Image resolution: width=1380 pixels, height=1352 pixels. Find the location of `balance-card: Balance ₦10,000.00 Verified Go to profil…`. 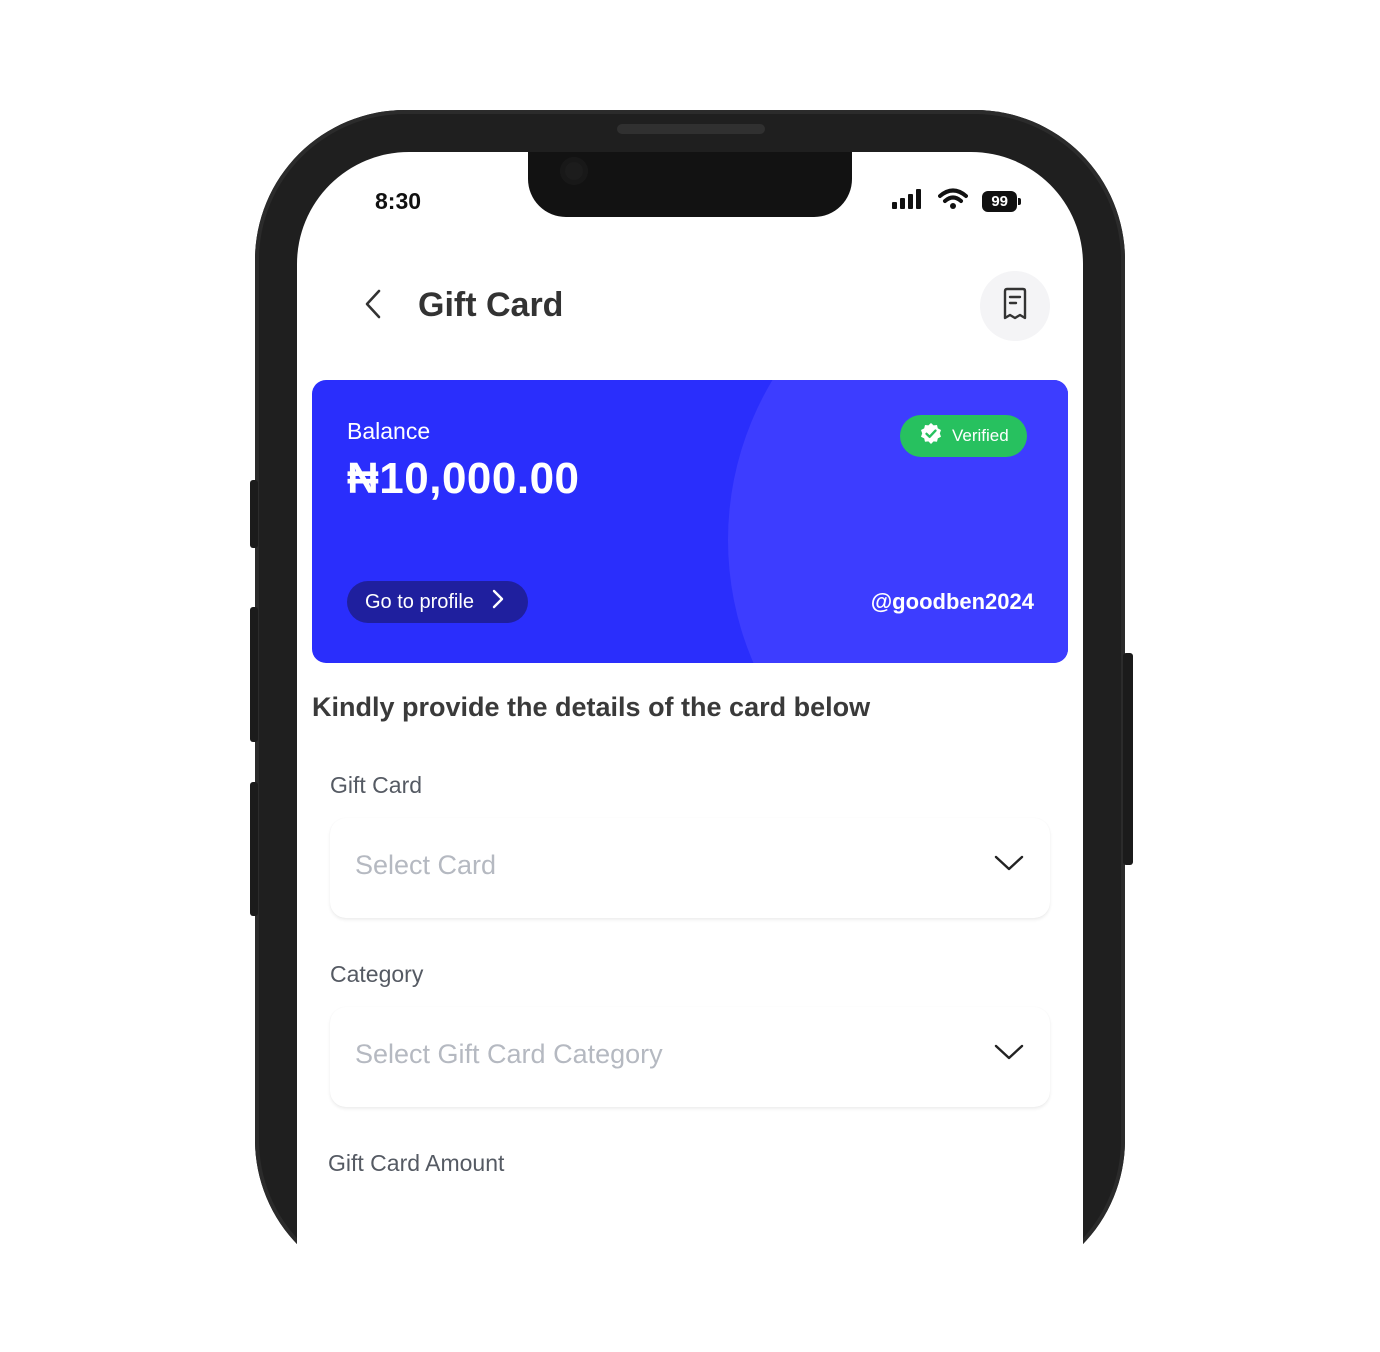

balance-card: Balance ₦10,000.00 Verified Go to profil… is located at coordinates (690, 521).